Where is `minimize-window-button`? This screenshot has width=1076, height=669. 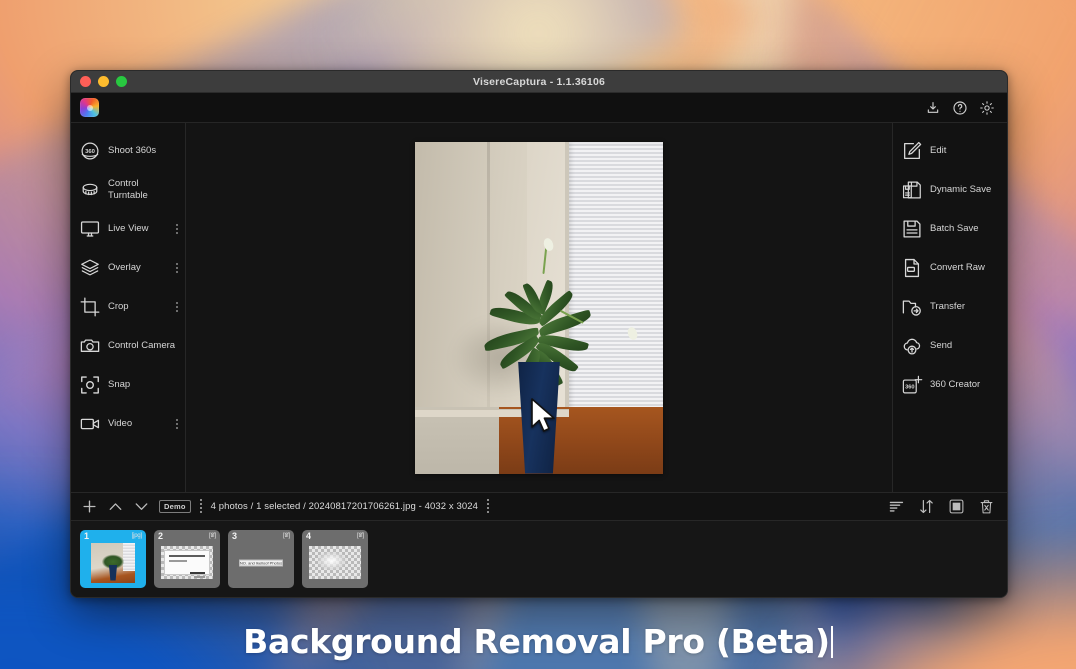 minimize-window-button is located at coordinates (103, 81).